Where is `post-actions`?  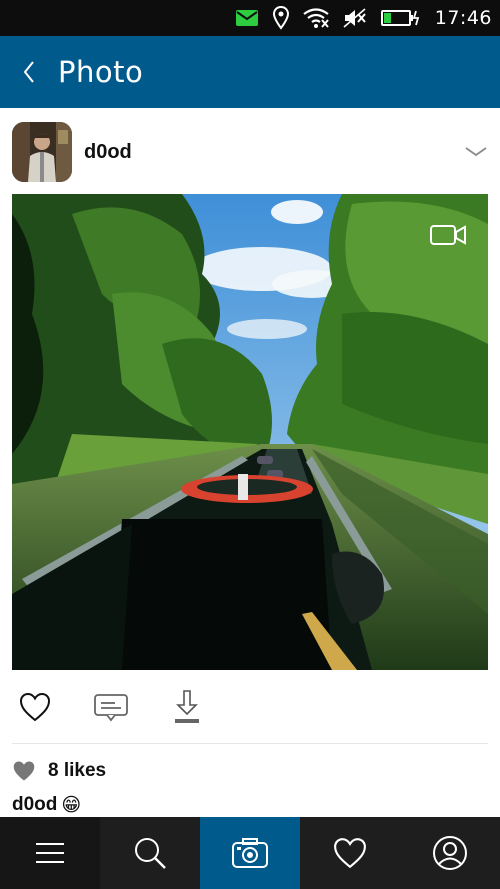
post-actions is located at coordinates (250, 708).